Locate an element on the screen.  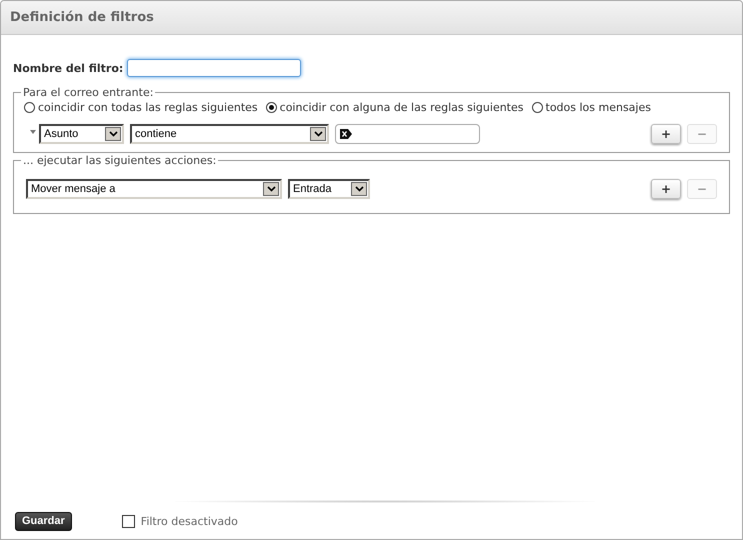
dropdown: Mover mensaje a is located at coordinates (154, 189).